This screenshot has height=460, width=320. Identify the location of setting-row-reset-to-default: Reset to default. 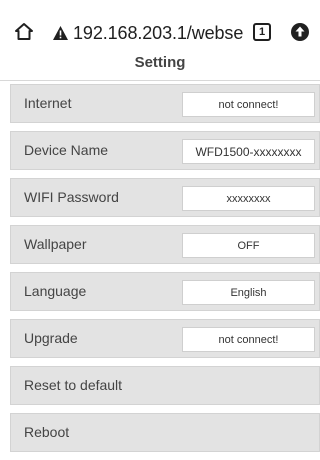
(165, 385).